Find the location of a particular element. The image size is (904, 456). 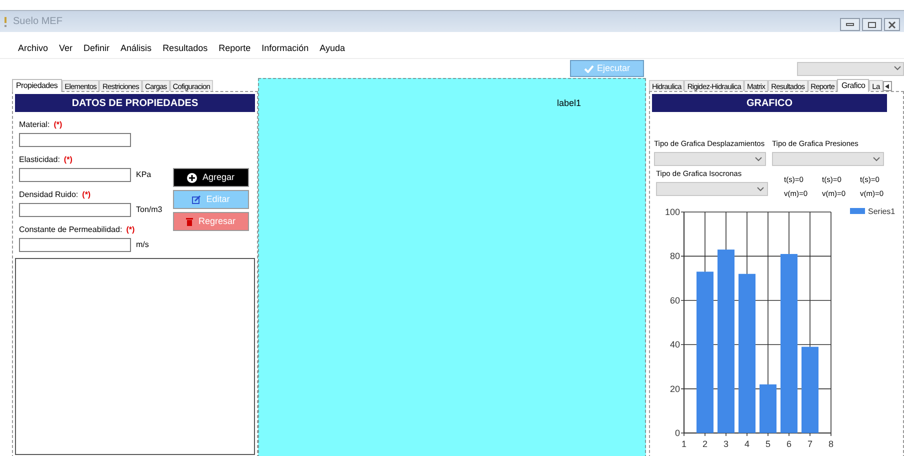

edit-icon is located at coordinates (197, 199).